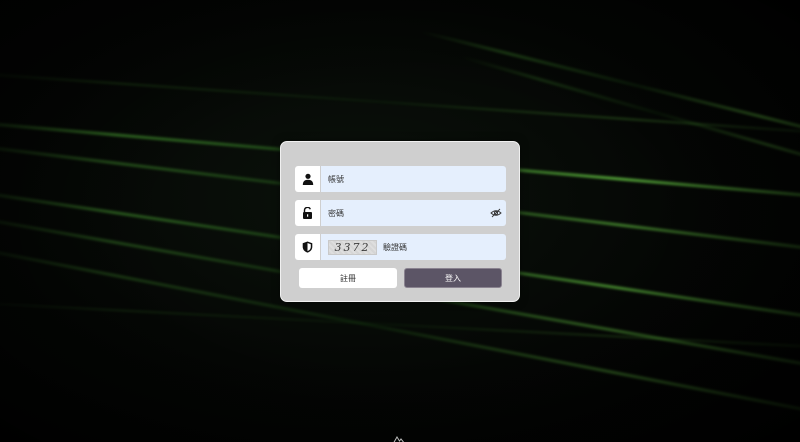 The image size is (800, 442). I want to click on captcha-image: 3372, so click(352, 247).